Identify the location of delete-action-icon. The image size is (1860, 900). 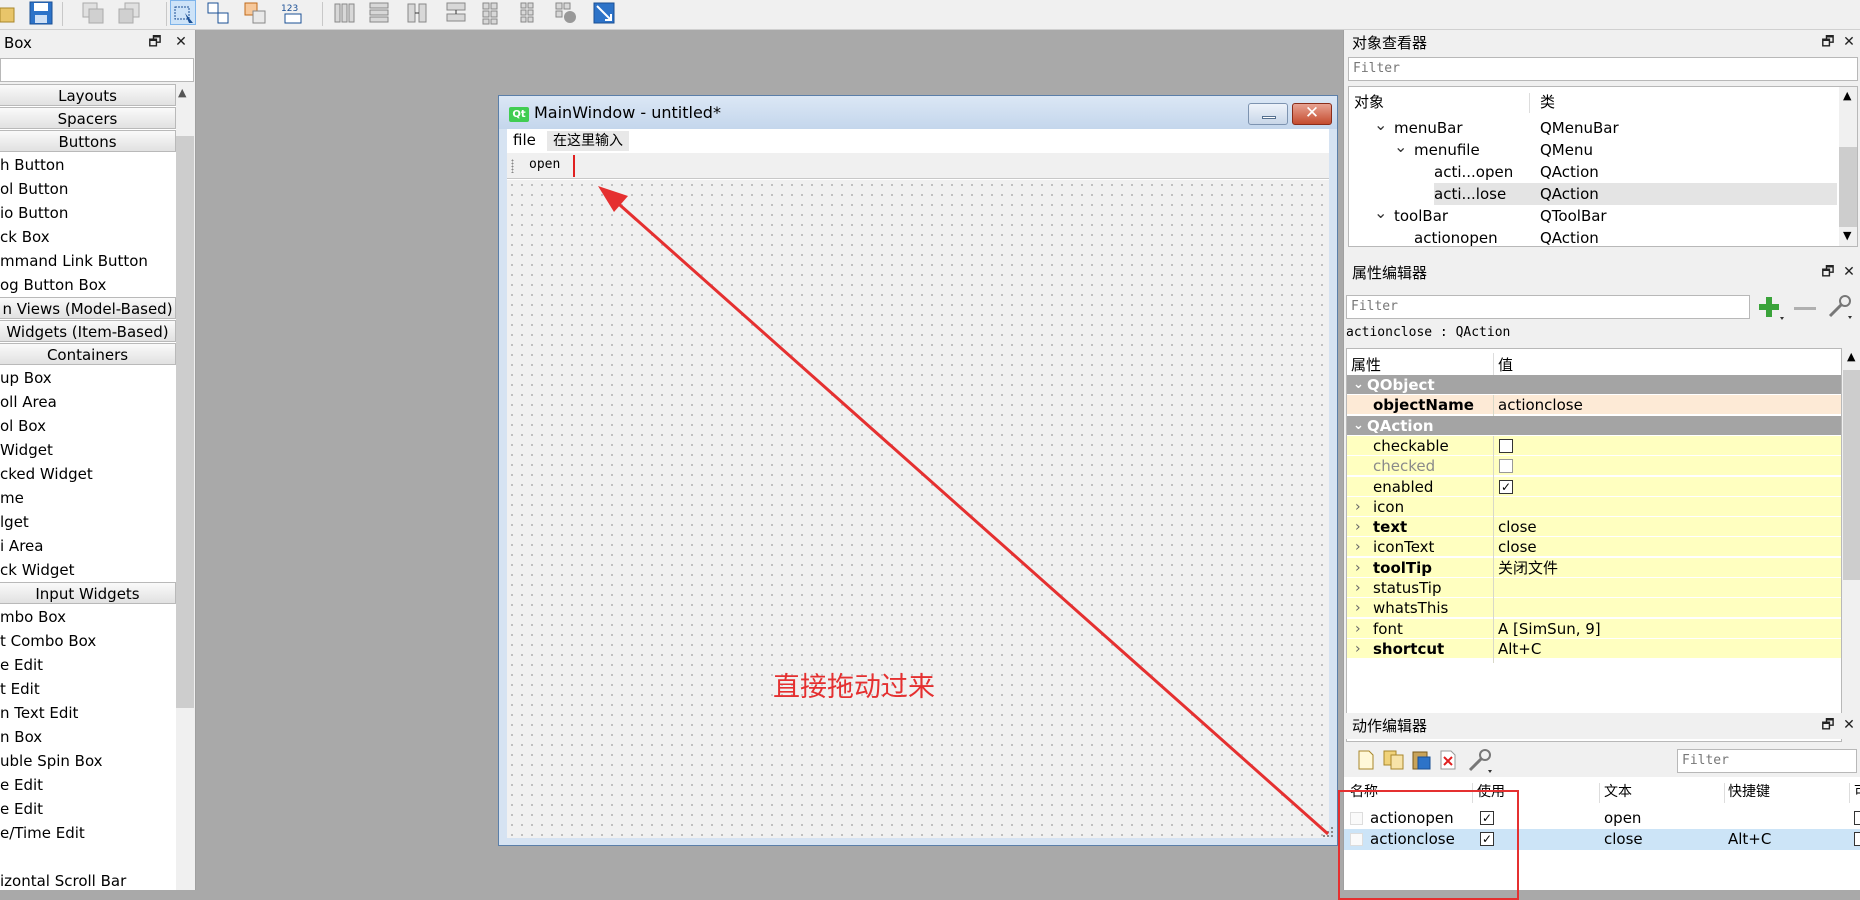
(1449, 760).